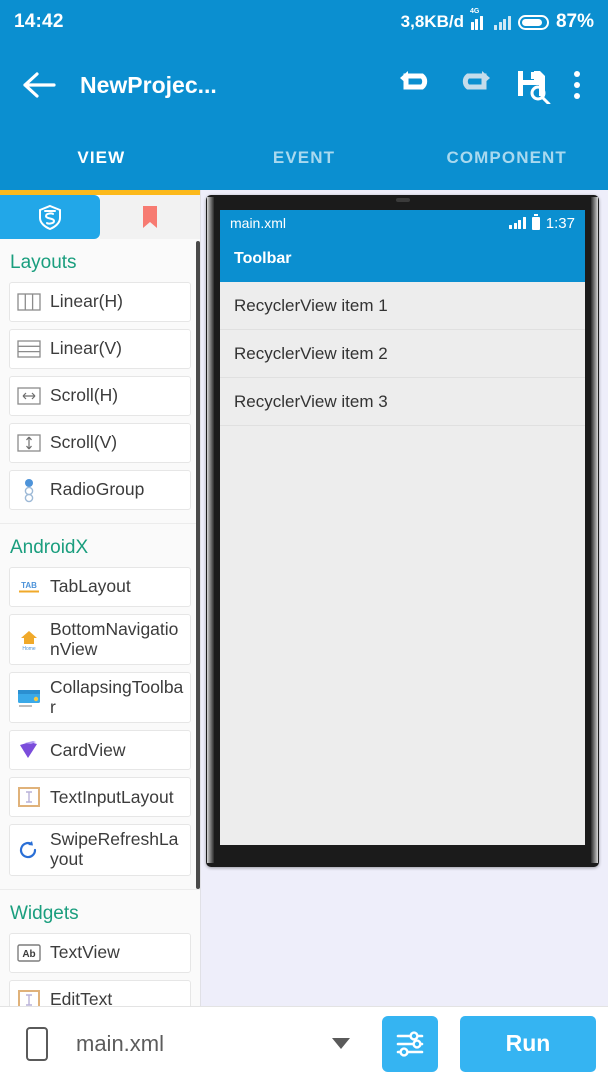 Image resolution: width=608 pixels, height=1080 pixels. Describe the element at coordinates (29, 349) in the screenshot. I see `linear-vertical-icon` at that location.